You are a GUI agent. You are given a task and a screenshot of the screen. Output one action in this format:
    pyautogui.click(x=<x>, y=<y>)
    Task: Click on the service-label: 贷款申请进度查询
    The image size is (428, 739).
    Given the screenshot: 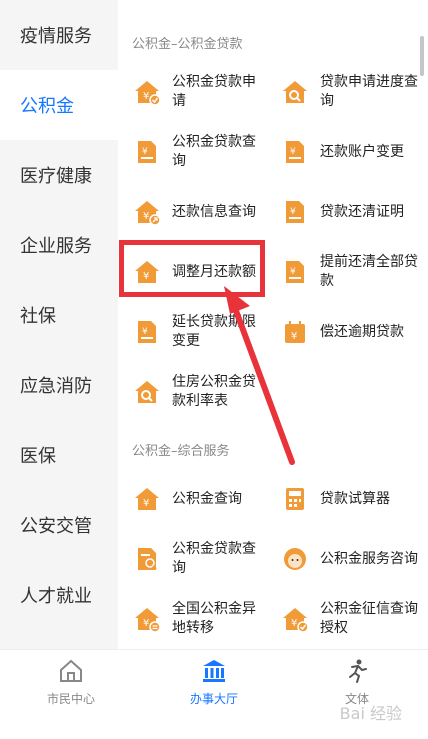 What is the action you would take?
    pyautogui.click(x=369, y=91)
    